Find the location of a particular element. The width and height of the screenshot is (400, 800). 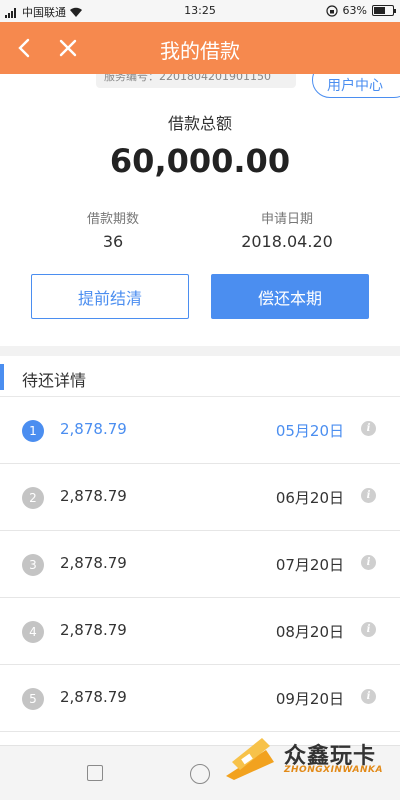

section-divider is located at coordinates (200, 351).